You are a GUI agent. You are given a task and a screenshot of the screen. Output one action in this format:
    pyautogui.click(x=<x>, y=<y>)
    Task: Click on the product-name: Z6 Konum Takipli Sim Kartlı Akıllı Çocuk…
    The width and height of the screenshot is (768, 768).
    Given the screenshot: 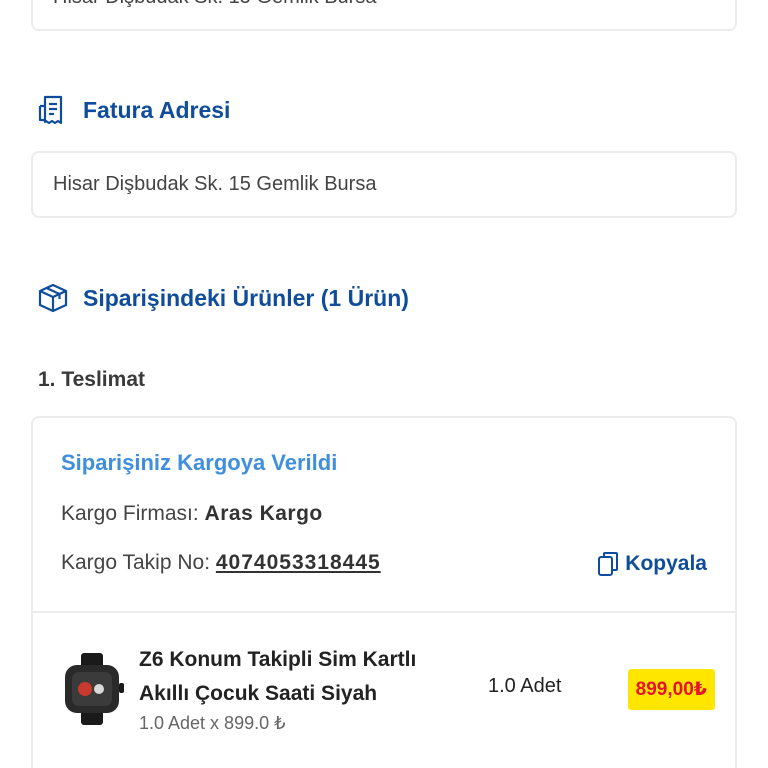 What is the action you would take?
    pyautogui.click(x=299, y=677)
    